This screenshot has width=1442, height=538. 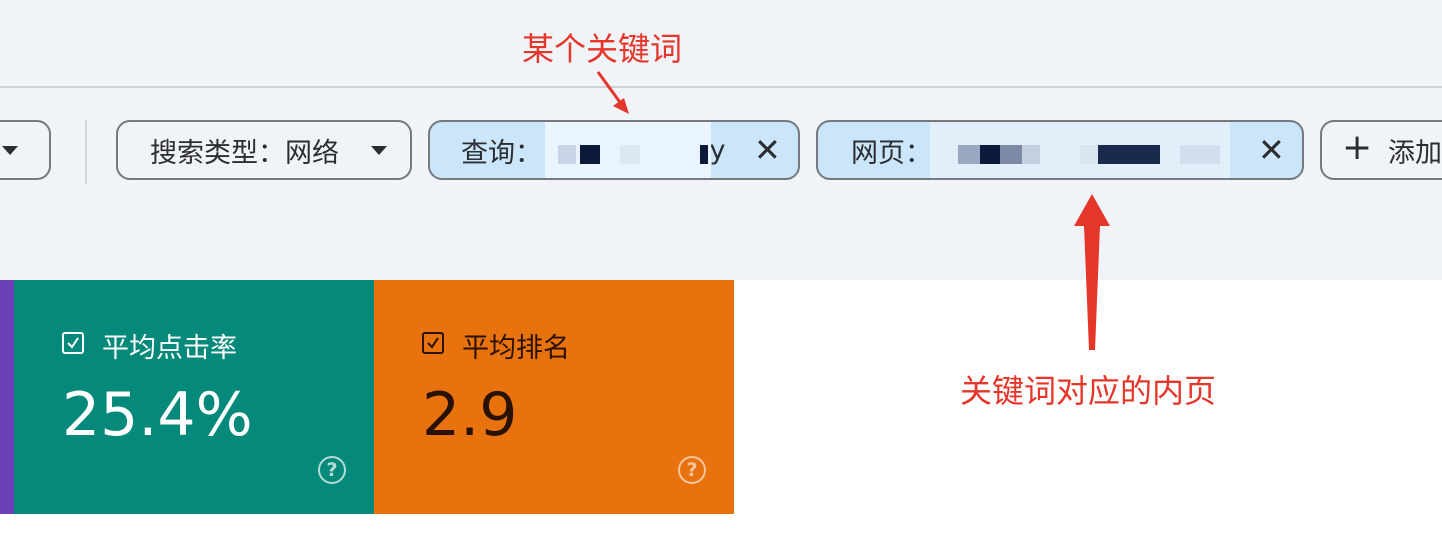 I want to click on annotation-landing-page: 关键词对应的内页, so click(x=1088, y=391).